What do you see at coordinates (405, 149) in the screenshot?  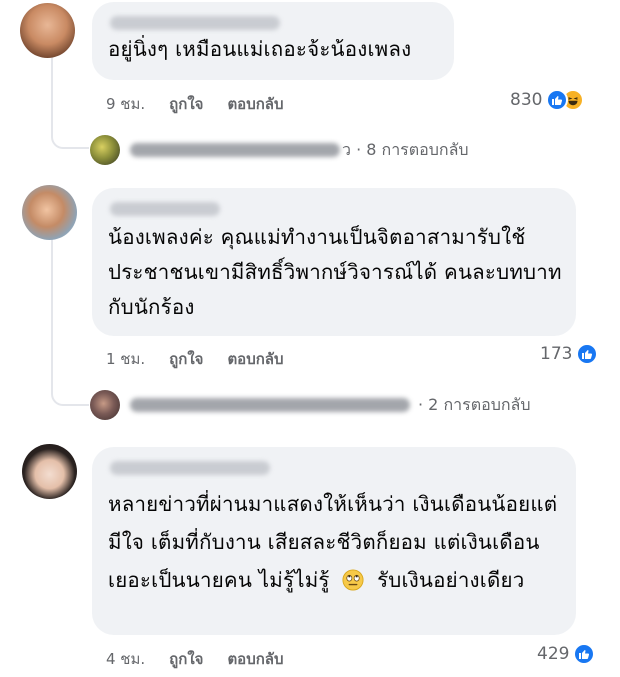 I see `reply-count: ว · 8 การตอบกลับ` at bounding box center [405, 149].